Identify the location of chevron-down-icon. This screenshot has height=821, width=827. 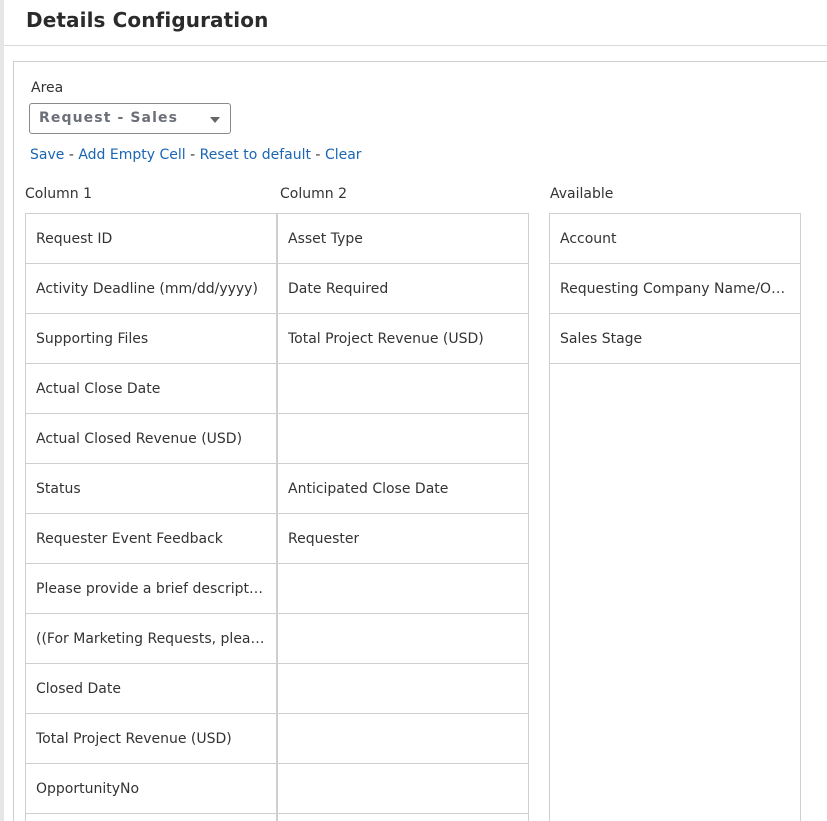
(215, 120).